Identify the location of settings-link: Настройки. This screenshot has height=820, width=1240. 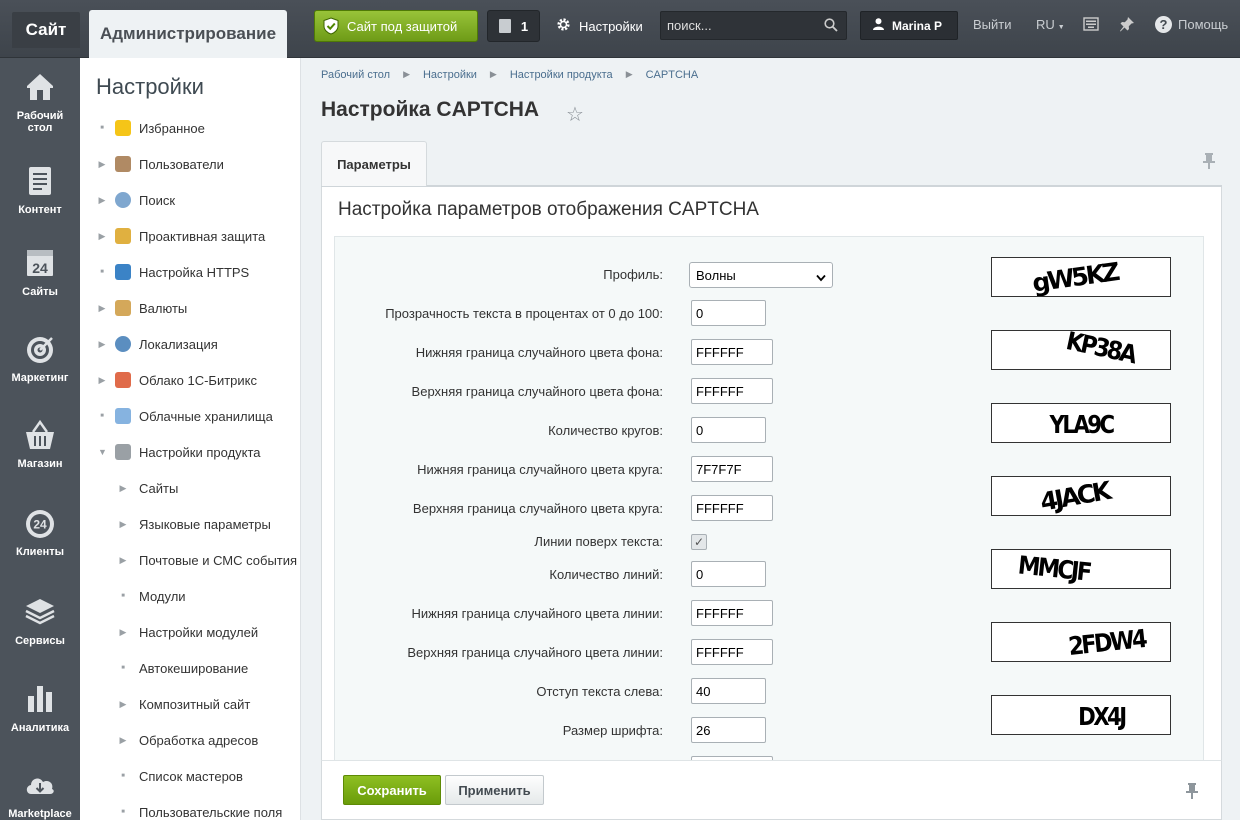
(599, 26).